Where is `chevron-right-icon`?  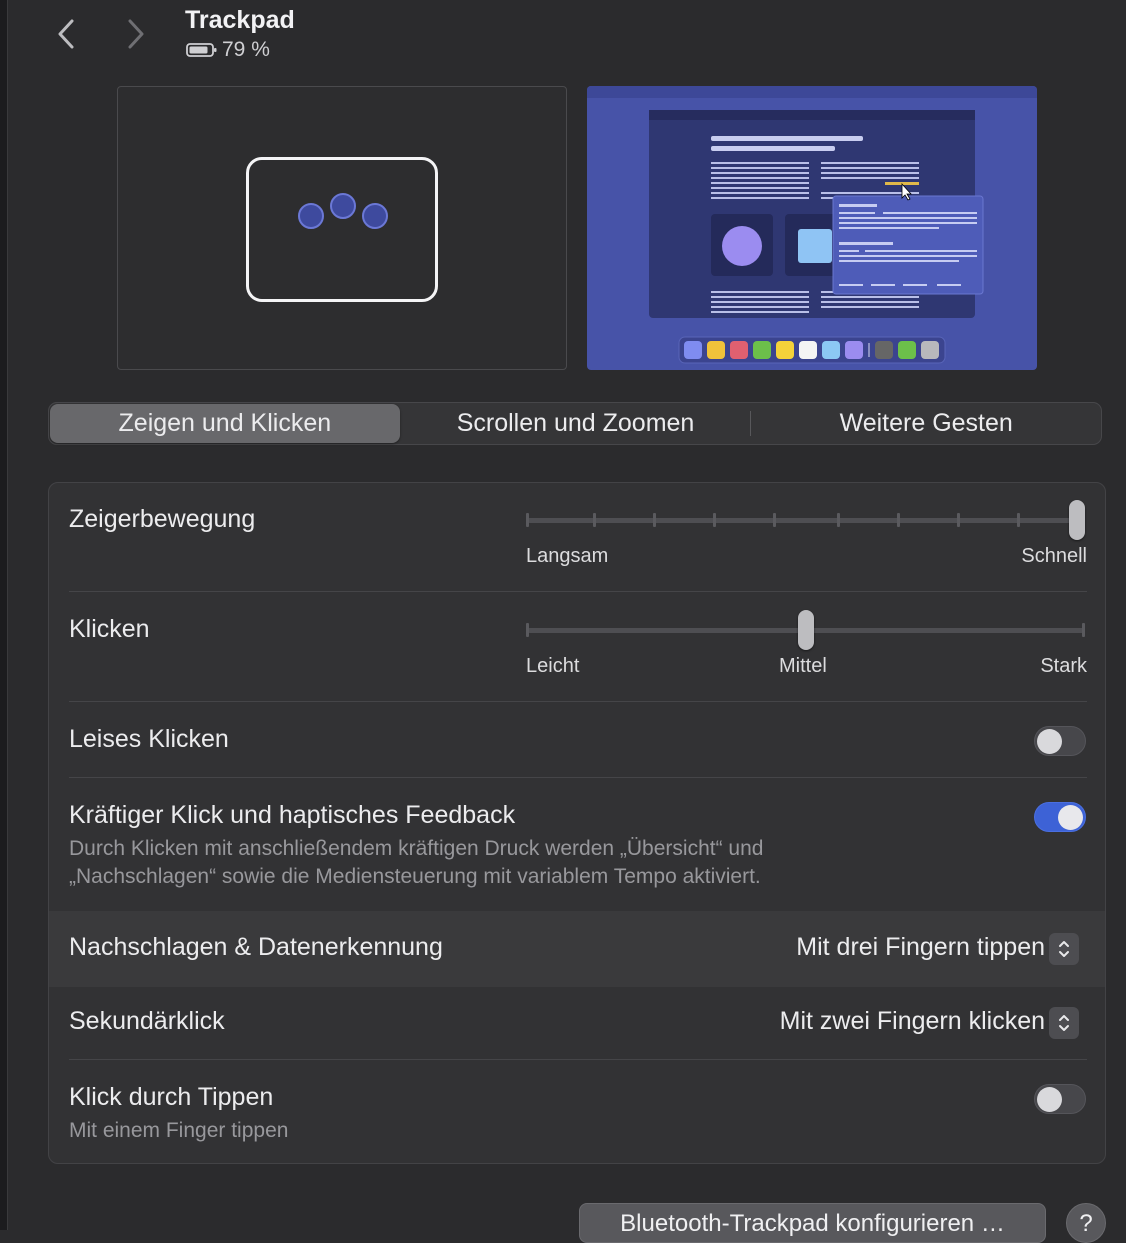
chevron-right-icon is located at coordinates (136, 34).